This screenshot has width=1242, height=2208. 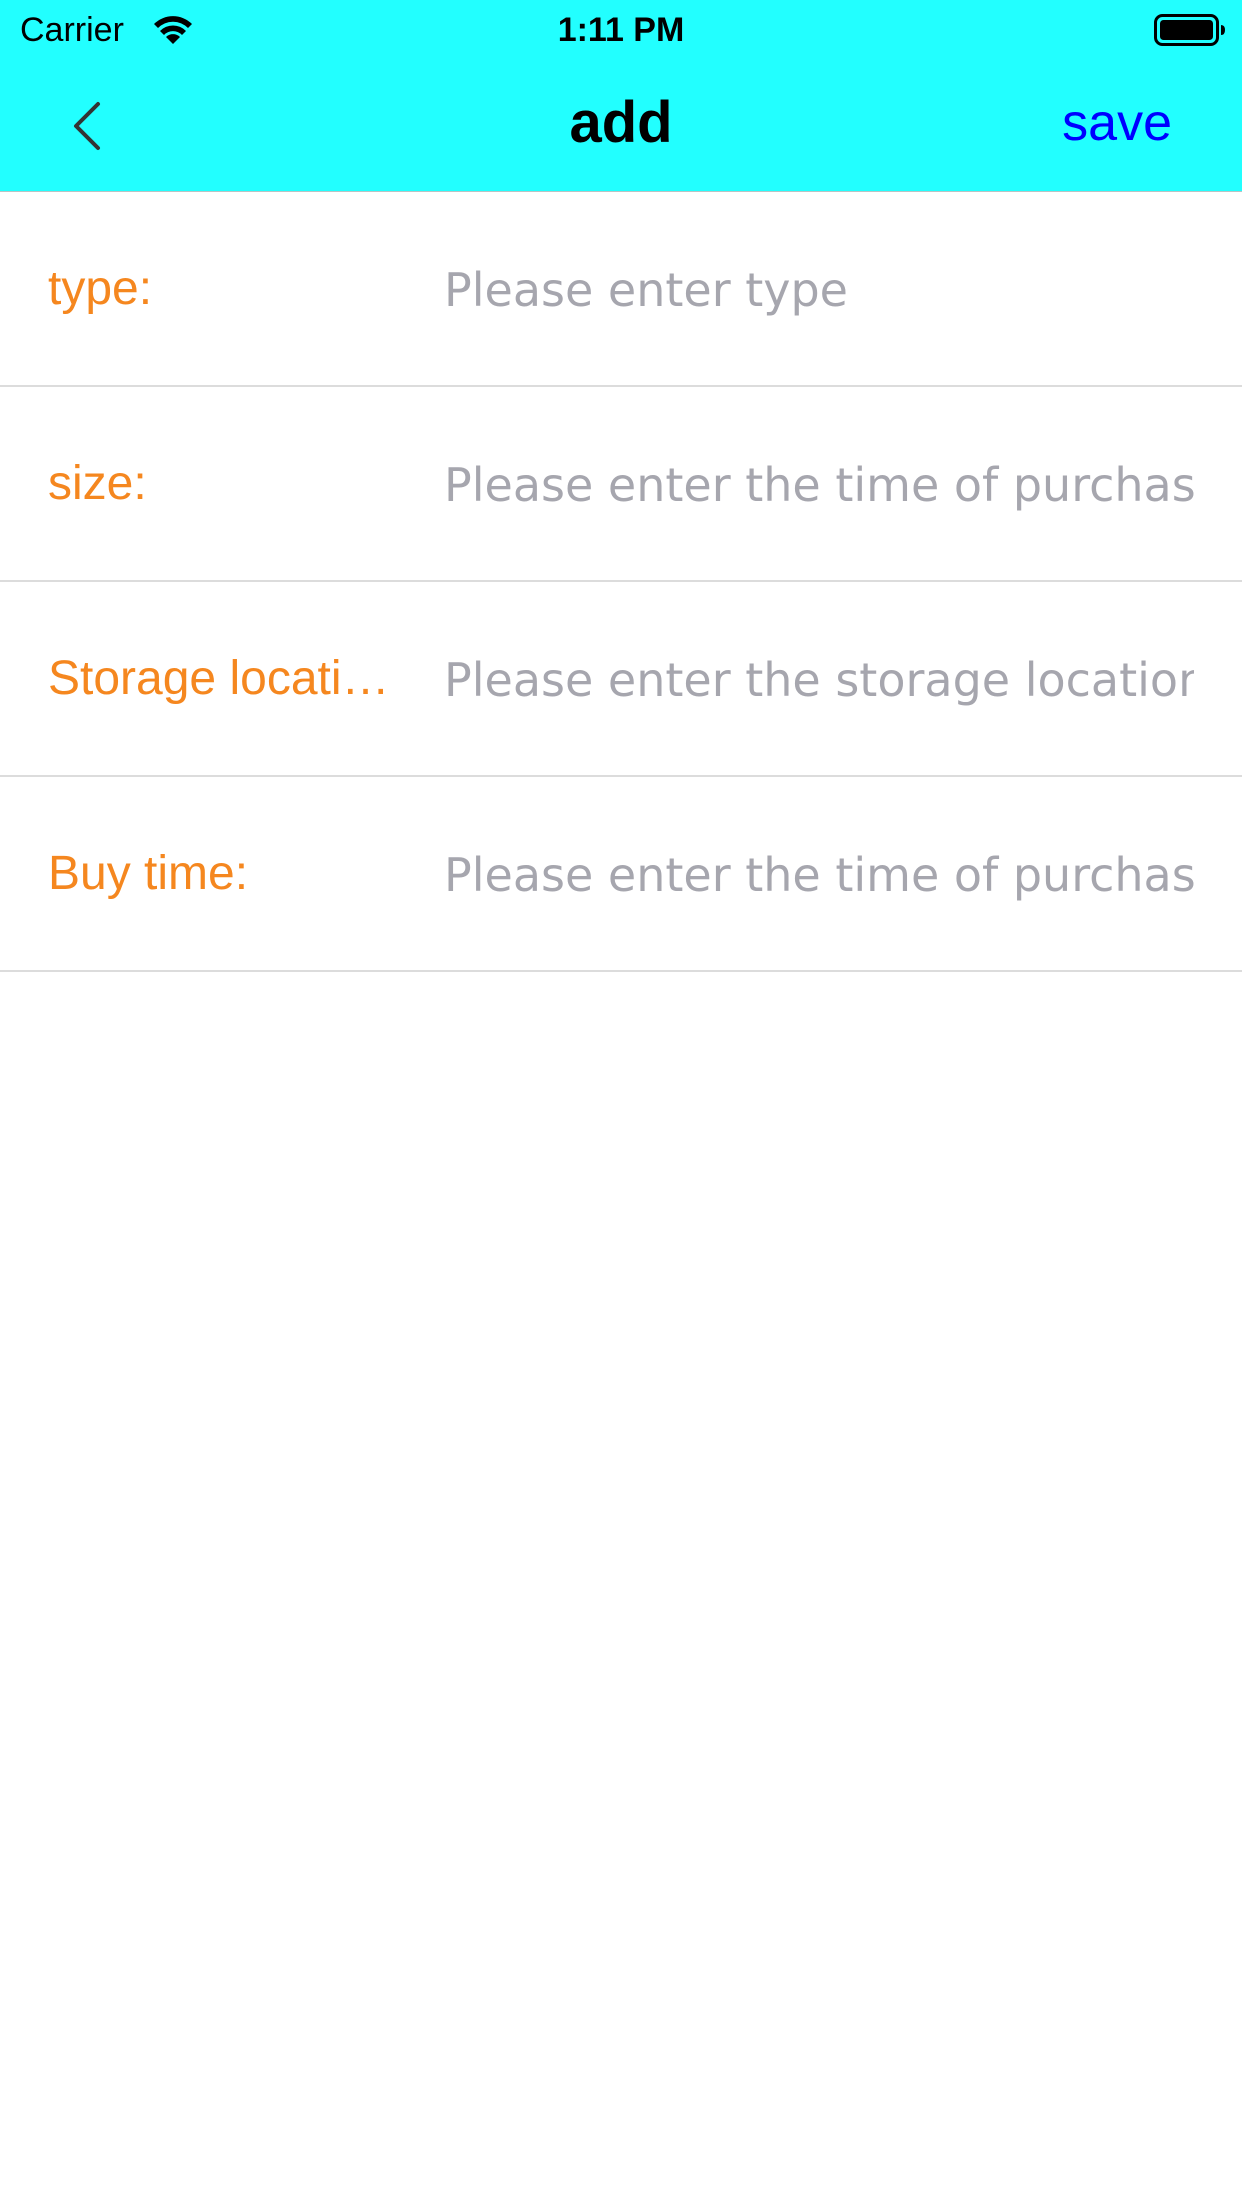 I want to click on navigation-bar: add save, so click(x=621, y=126).